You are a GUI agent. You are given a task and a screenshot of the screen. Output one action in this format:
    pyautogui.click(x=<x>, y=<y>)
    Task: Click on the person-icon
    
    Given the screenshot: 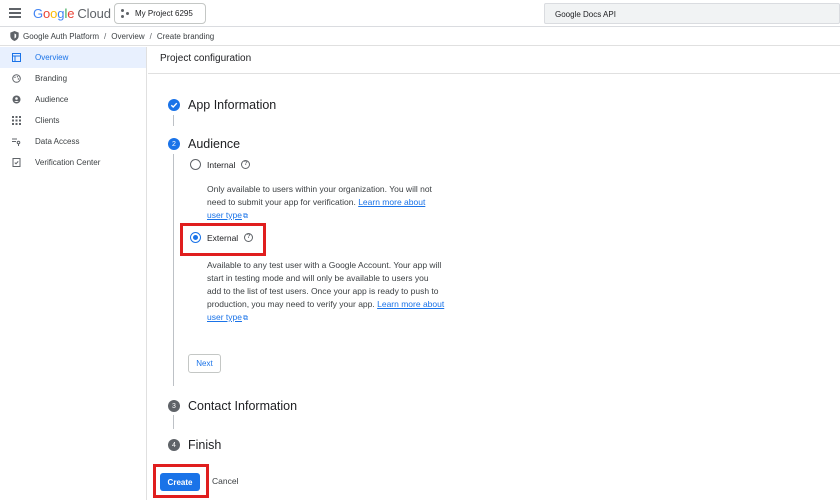 What is the action you would take?
    pyautogui.click(x=16, y=99)
    